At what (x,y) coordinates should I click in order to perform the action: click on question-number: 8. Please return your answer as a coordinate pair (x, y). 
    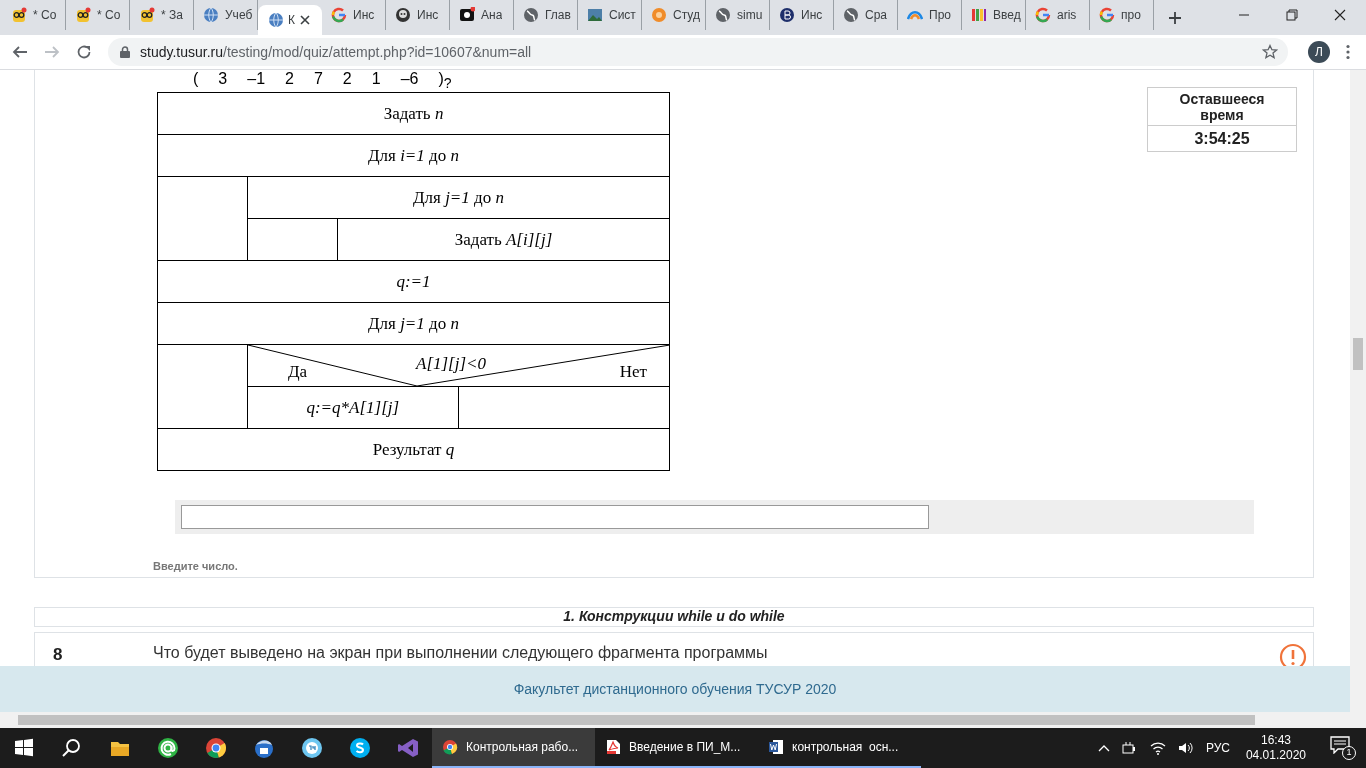
    Looking at the image, I should click on (58, 654).